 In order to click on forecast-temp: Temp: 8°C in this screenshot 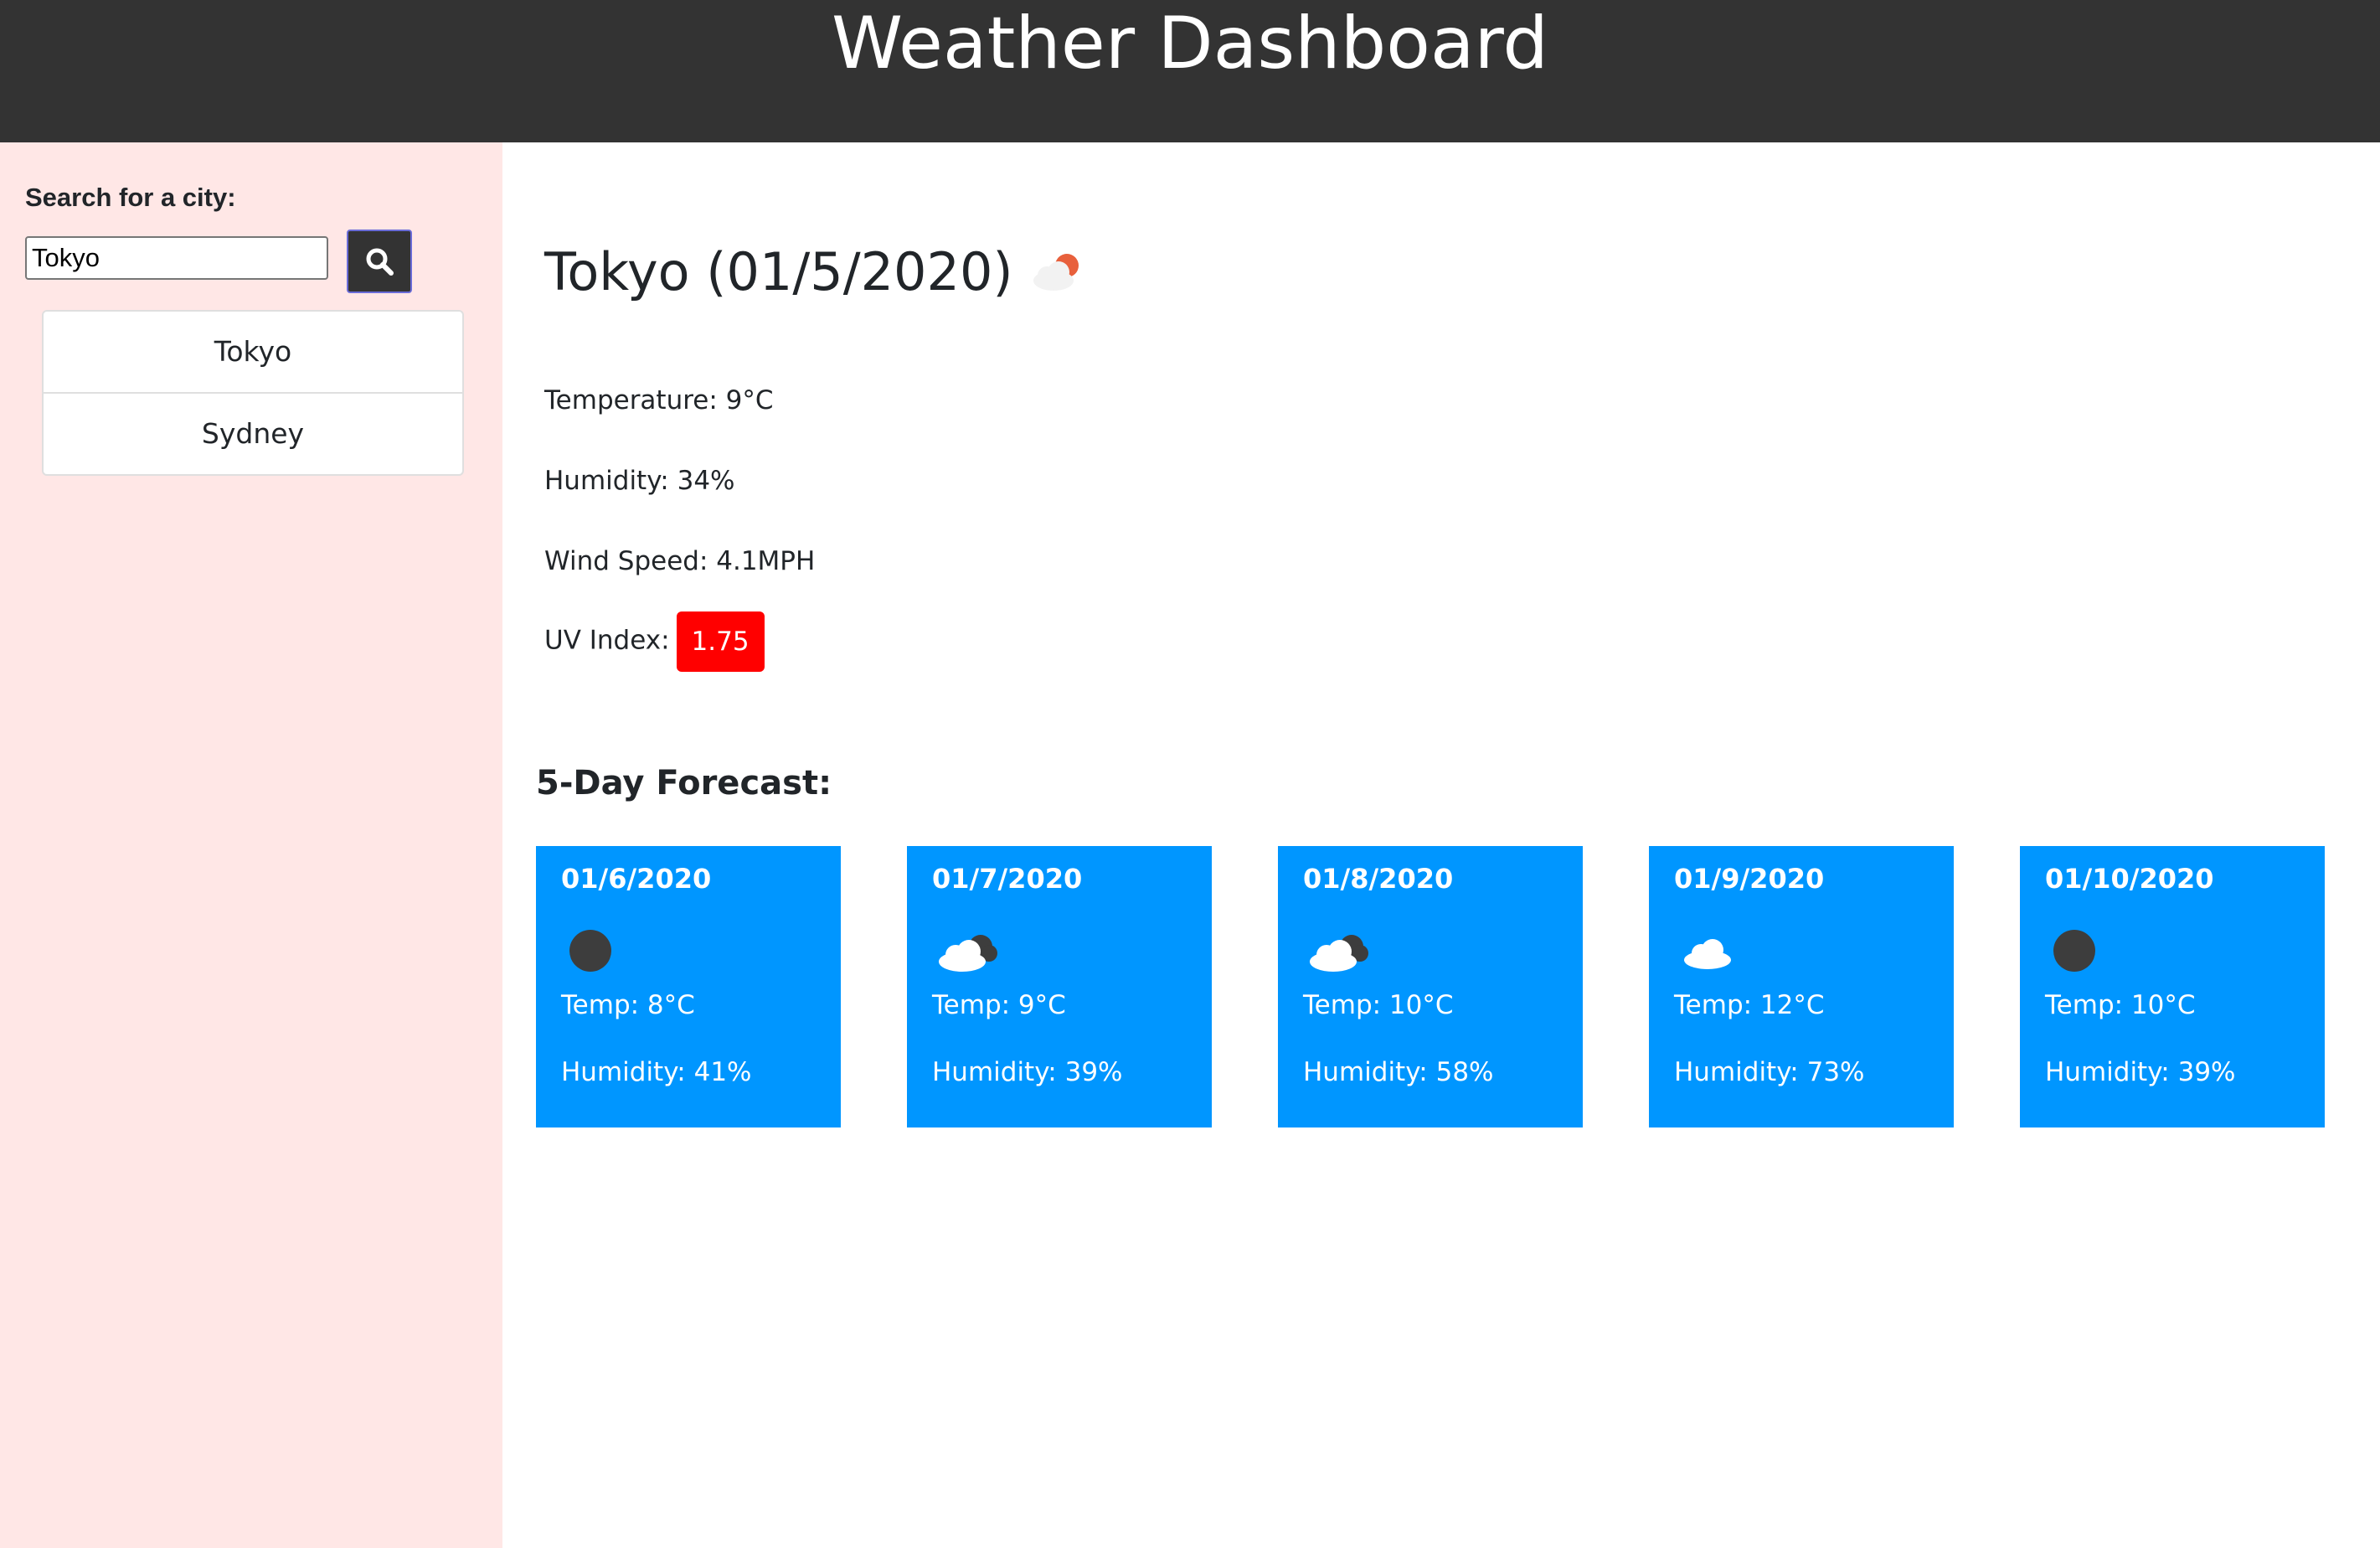, I will do `click(628, 1005)`.